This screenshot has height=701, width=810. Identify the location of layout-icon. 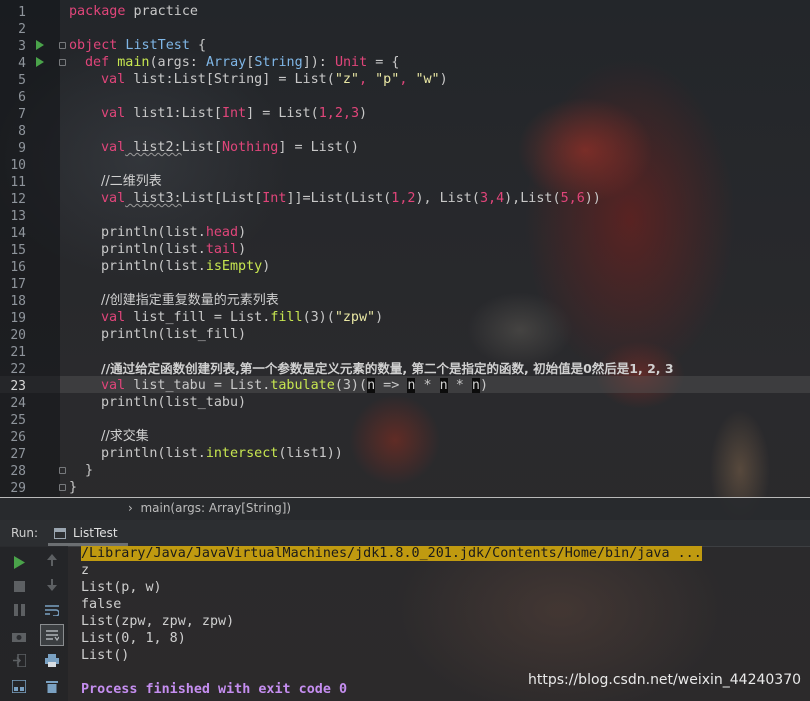
(19, 686).